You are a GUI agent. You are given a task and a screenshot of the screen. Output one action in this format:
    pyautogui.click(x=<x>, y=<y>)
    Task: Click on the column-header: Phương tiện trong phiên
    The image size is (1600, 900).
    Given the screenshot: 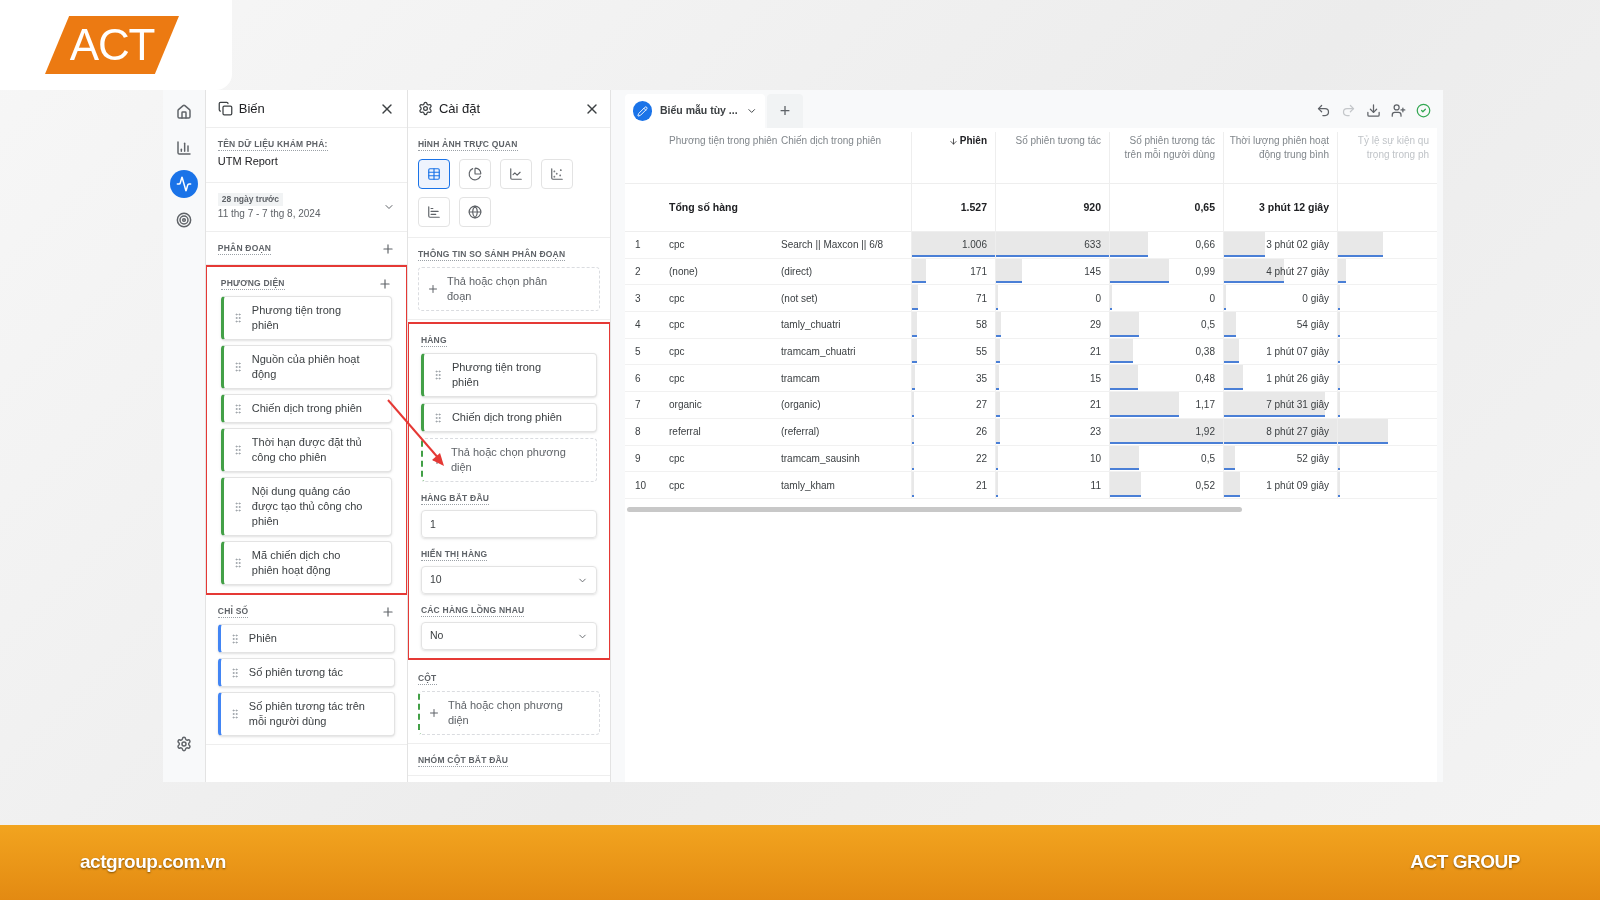 What is the action you would take?
    pyautogui.click(x=723, y=140)
    